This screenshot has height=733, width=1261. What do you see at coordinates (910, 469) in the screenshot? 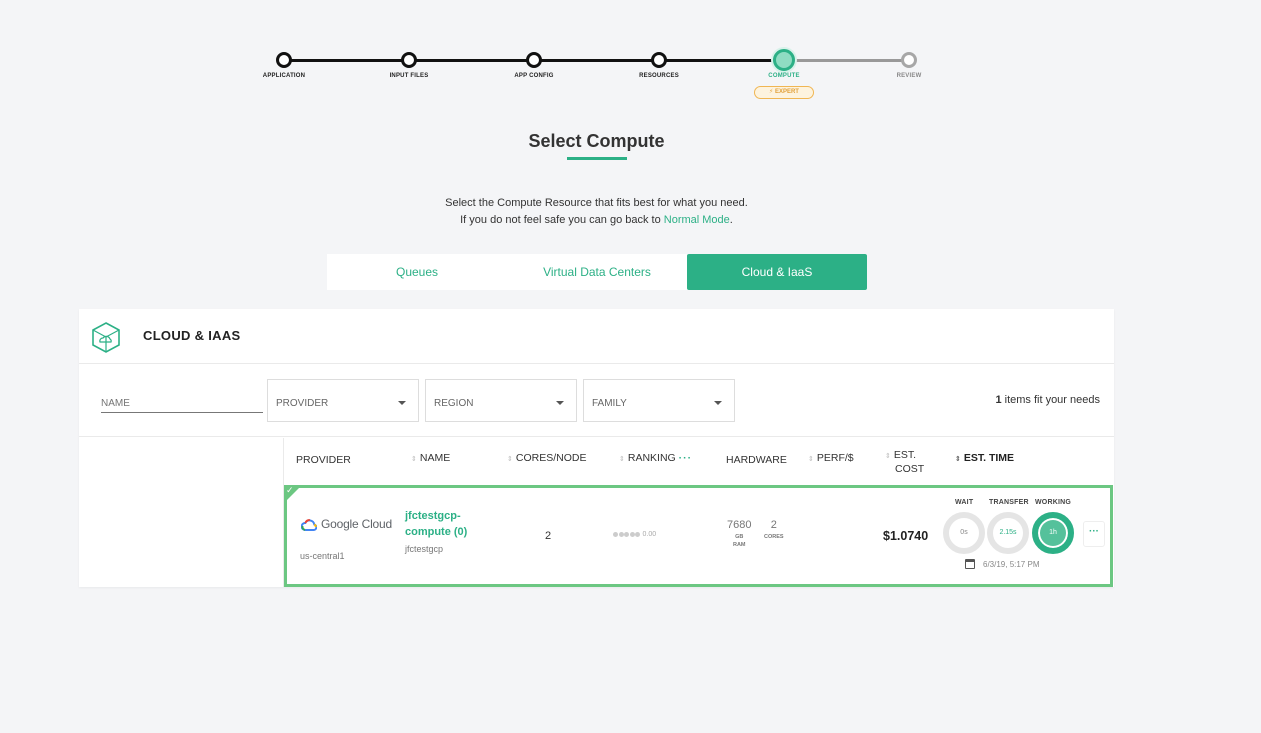
I see `col-est-cost-label-2: COST` at bounding box center [910, 469].